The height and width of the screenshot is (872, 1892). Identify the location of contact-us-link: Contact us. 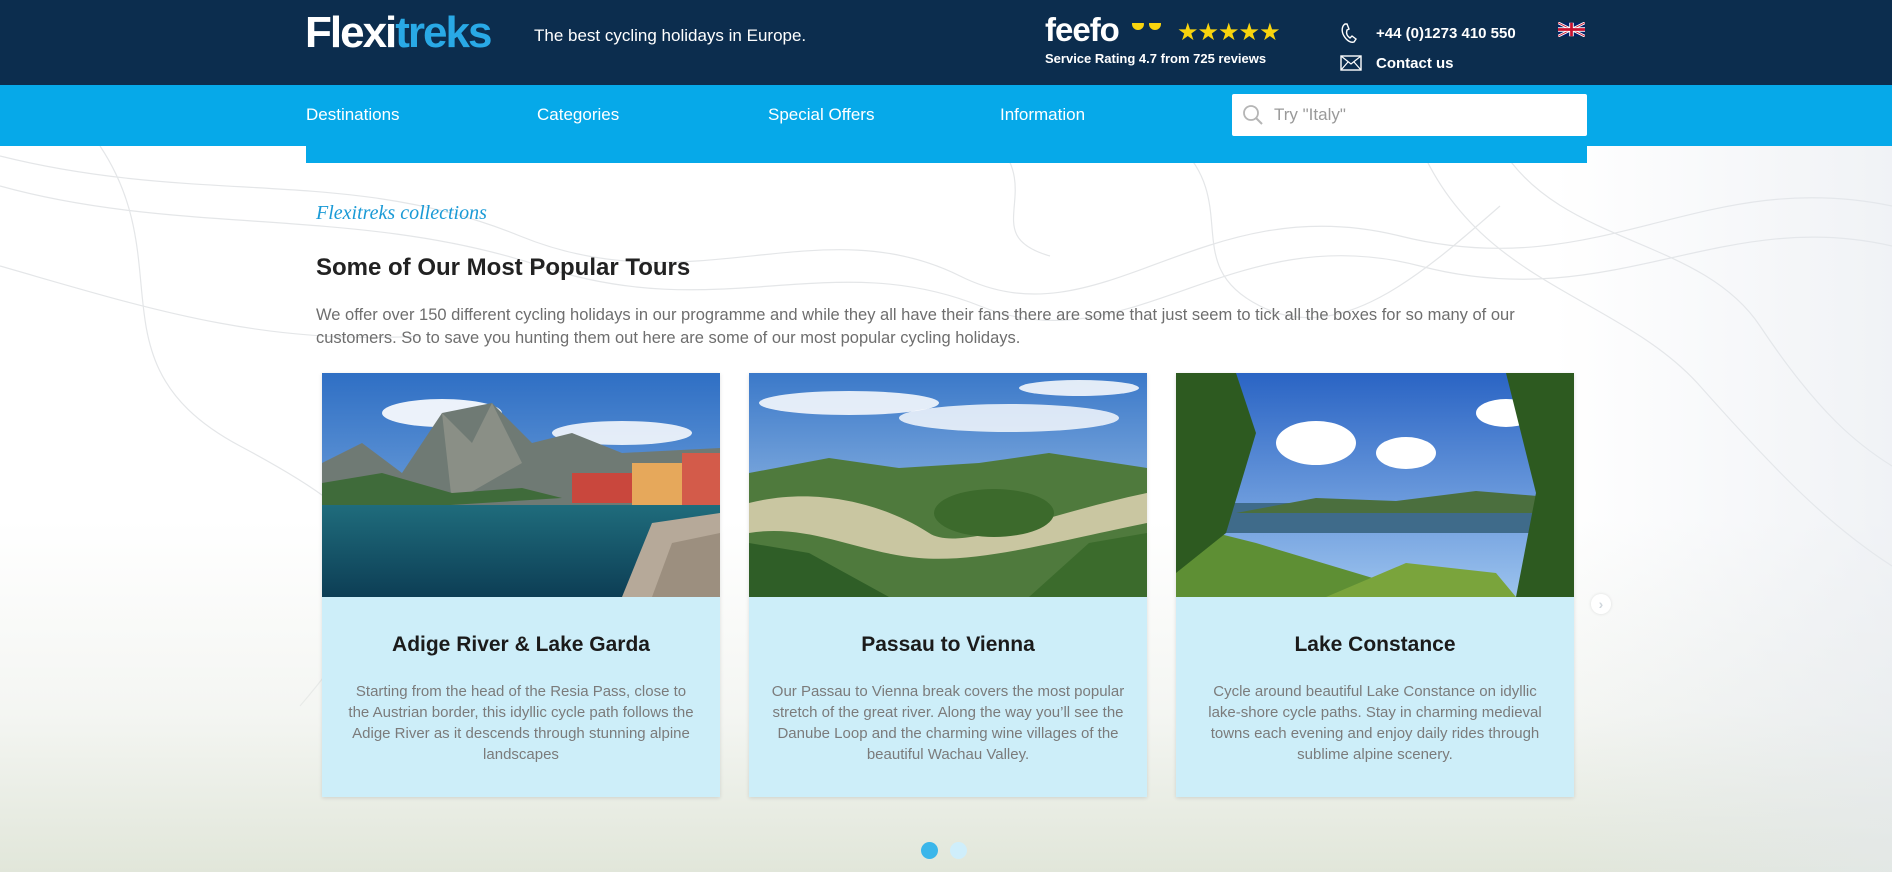
(1428, 63).